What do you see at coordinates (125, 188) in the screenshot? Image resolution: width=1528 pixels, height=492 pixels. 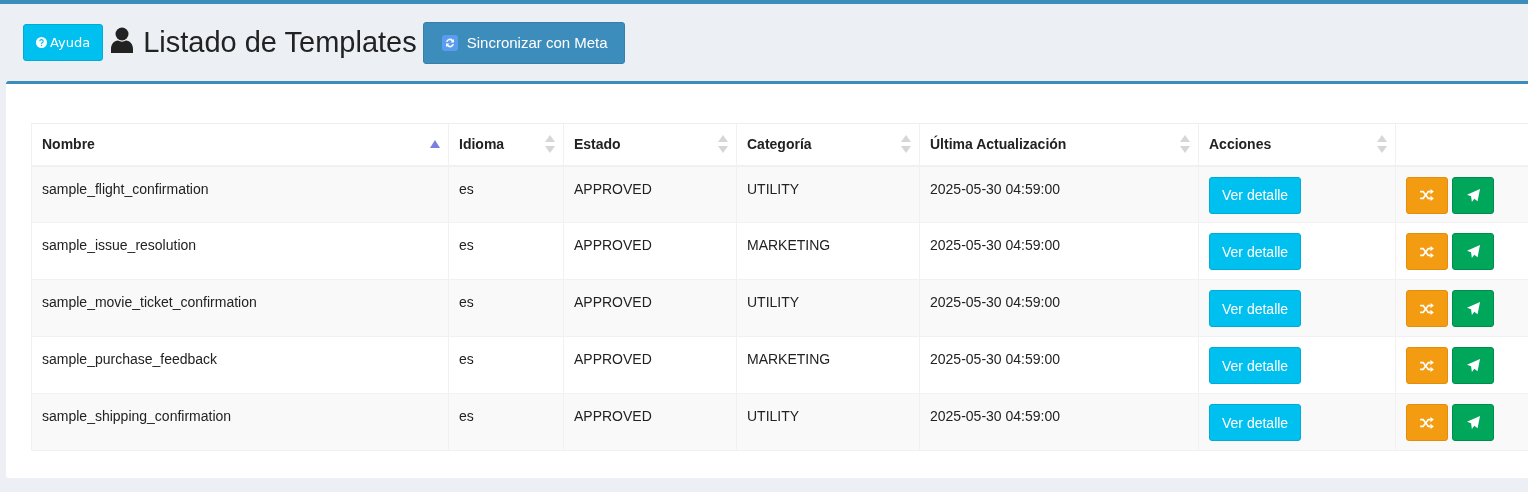 I see `table-cell: sample_flight_confirmation` at bounding box center [125, 188].